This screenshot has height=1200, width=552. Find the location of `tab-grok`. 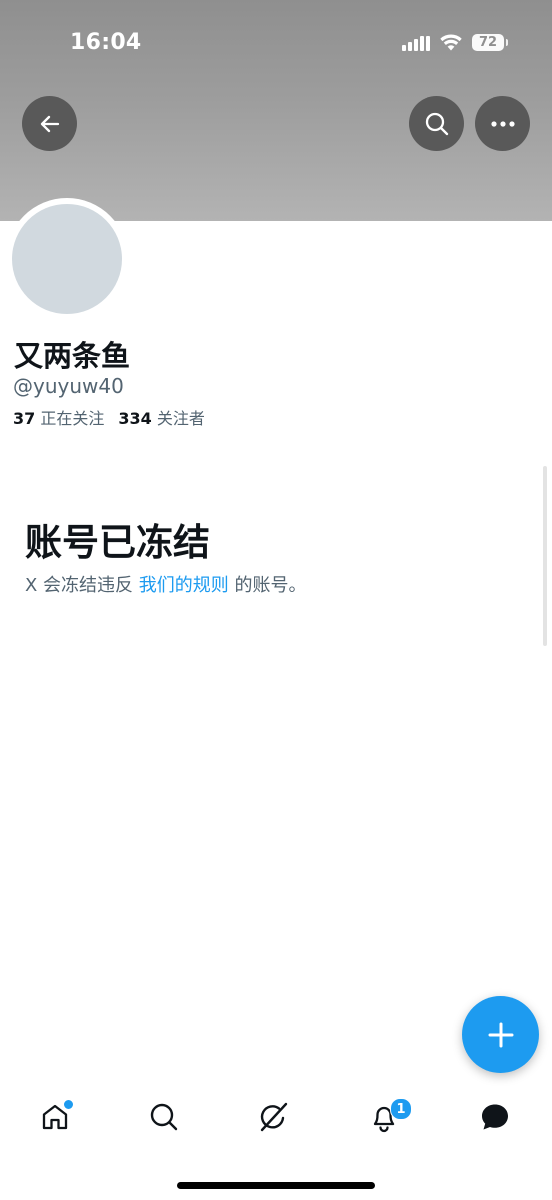

tab-grok is located at coordinates (274, 1117).